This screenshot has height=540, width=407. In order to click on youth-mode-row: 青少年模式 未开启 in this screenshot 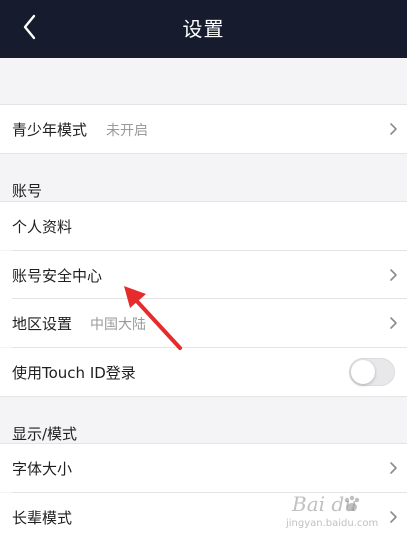, I will do `click(203, 129)`.